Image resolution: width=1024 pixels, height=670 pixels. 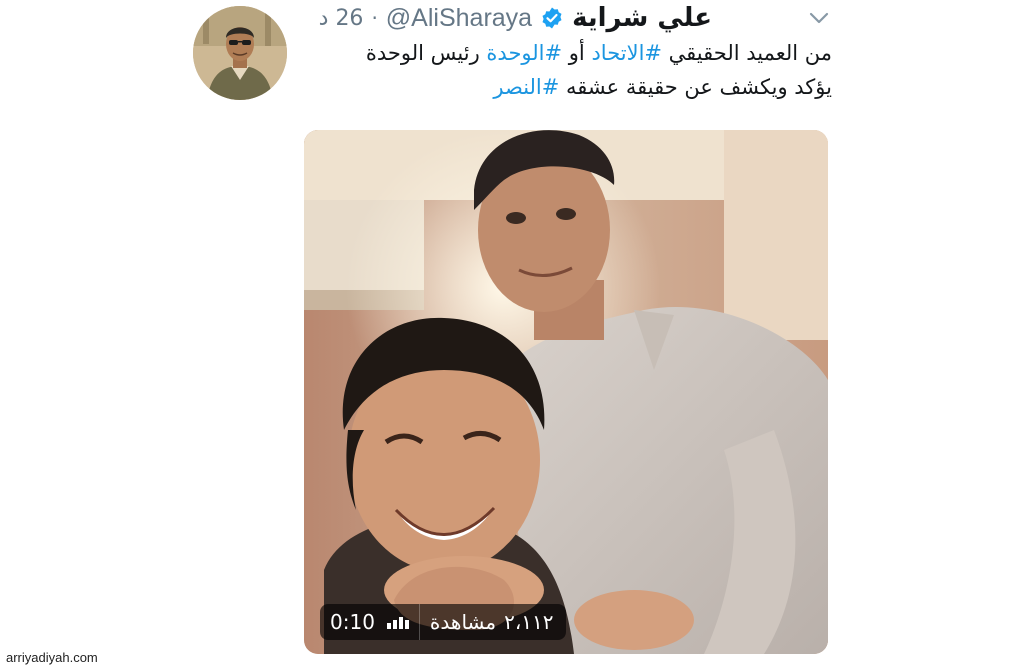 I want to click on hashtag-link: #النصر, so click(x=526, y=87).